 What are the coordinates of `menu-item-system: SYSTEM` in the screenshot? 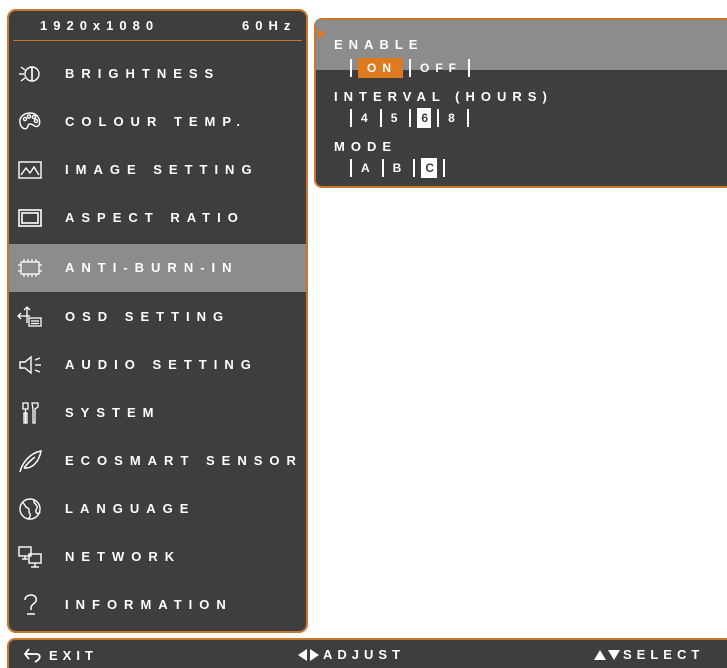 It's located at (157, 413).